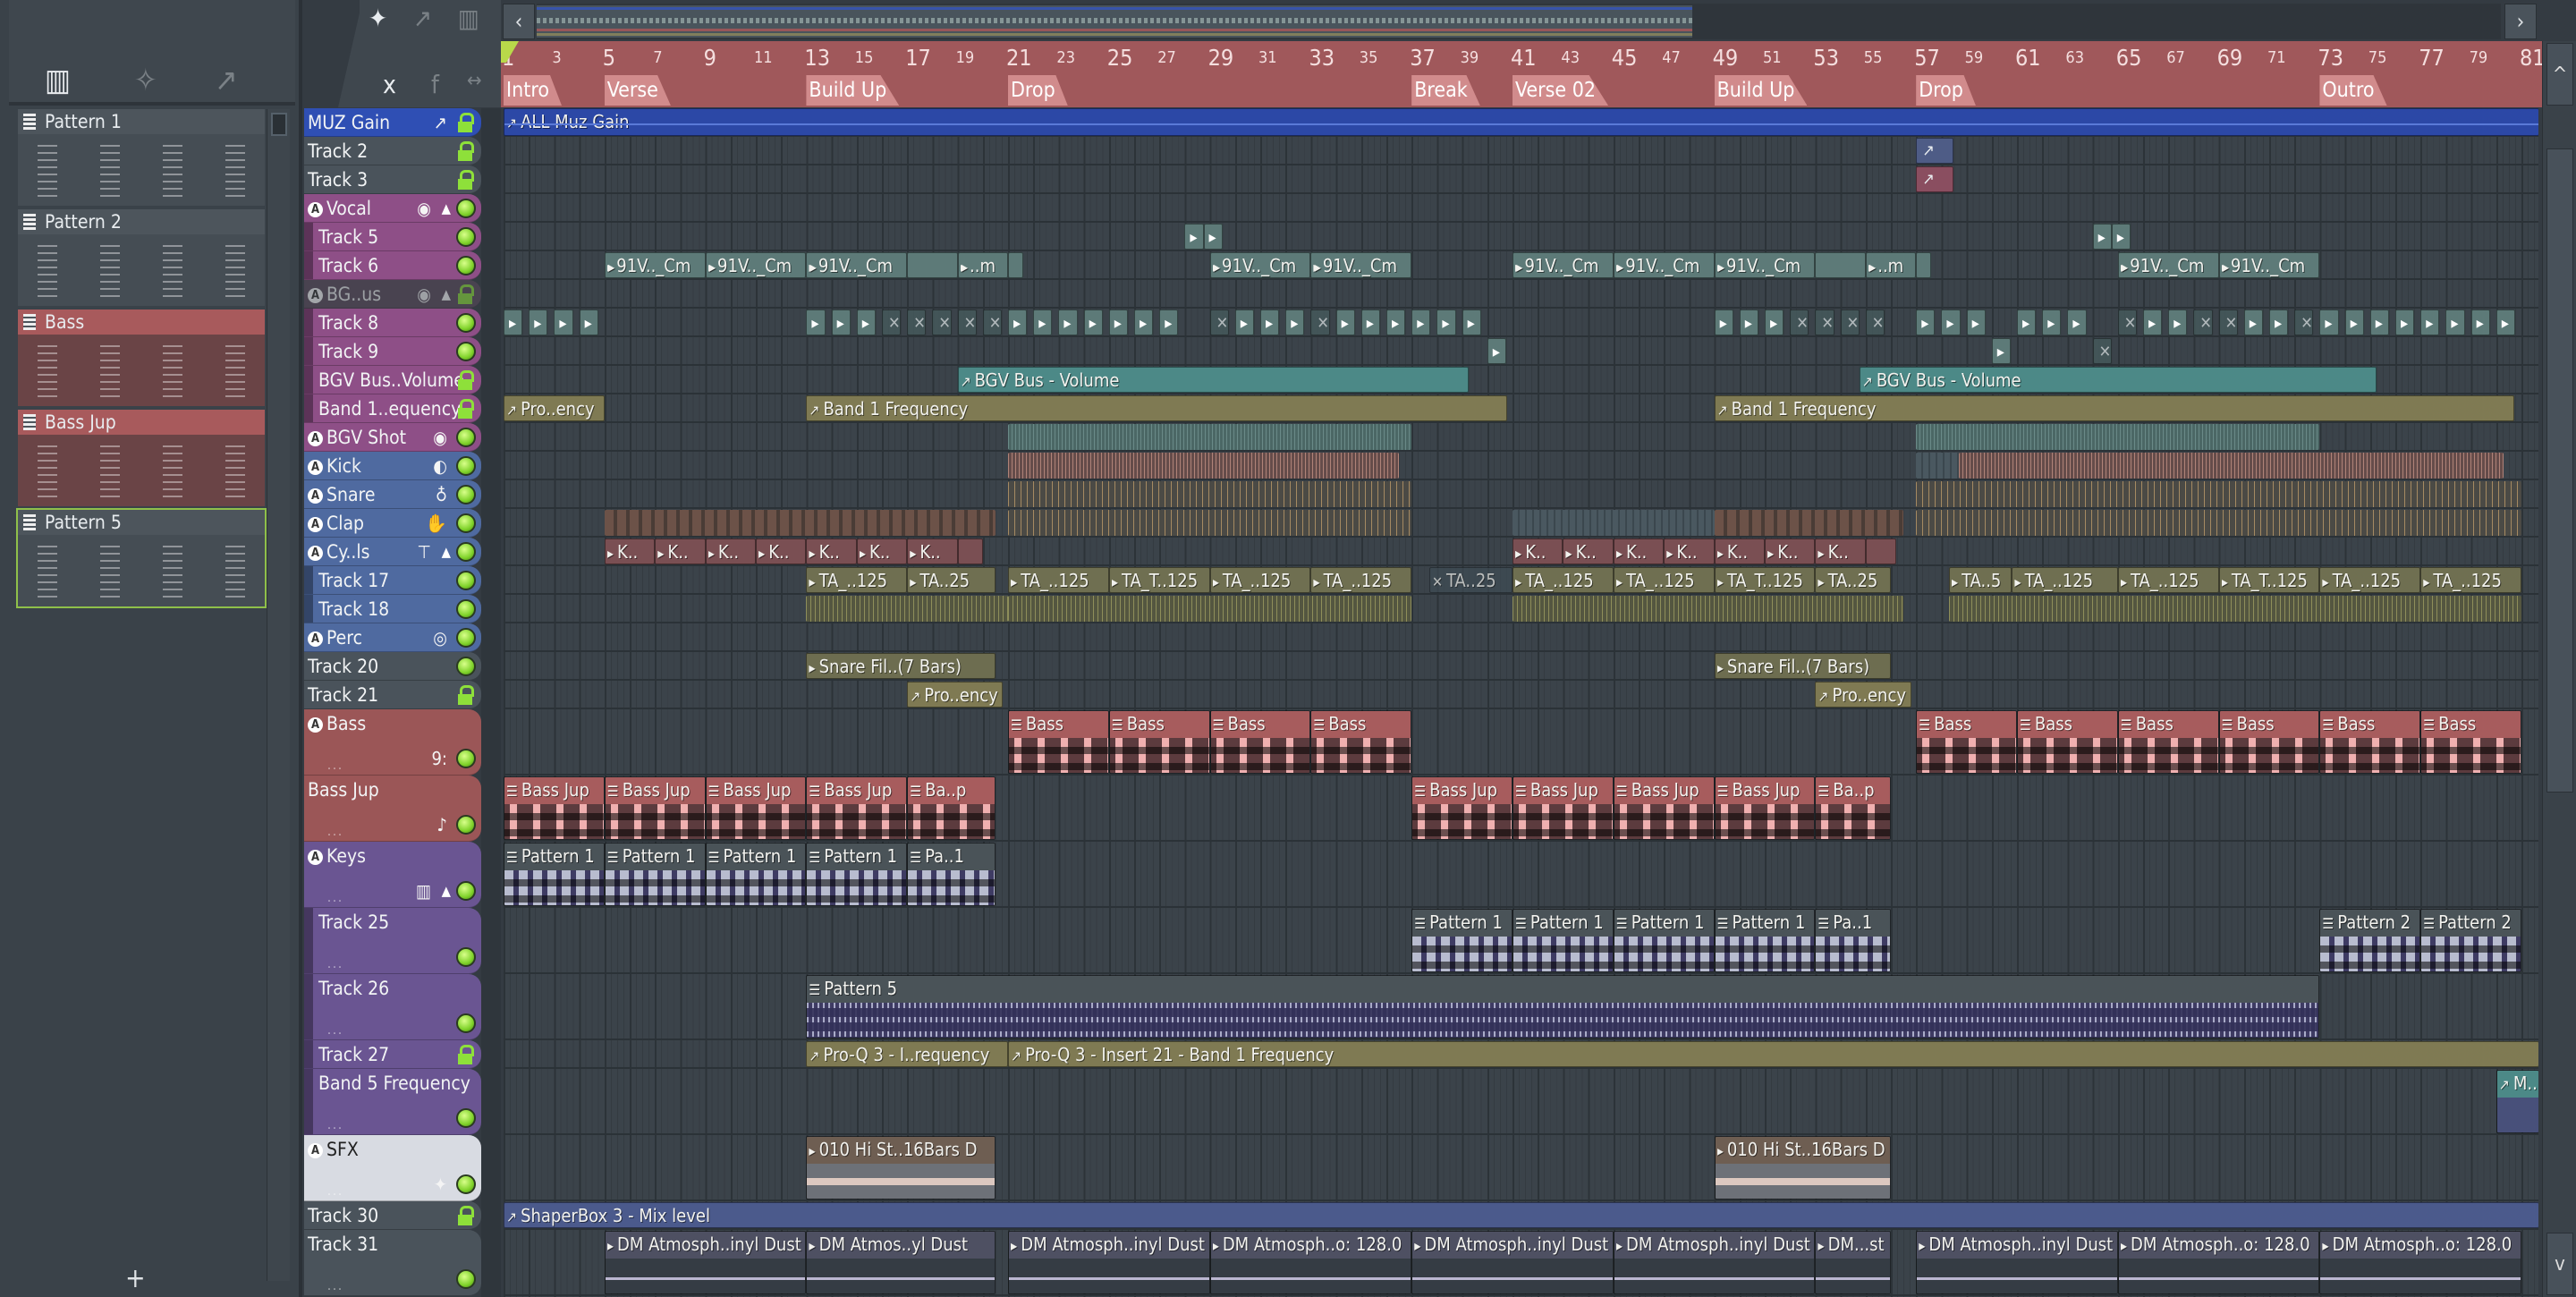  I want to click on track-header: A BGV Shot ◉, so click(392, 437).